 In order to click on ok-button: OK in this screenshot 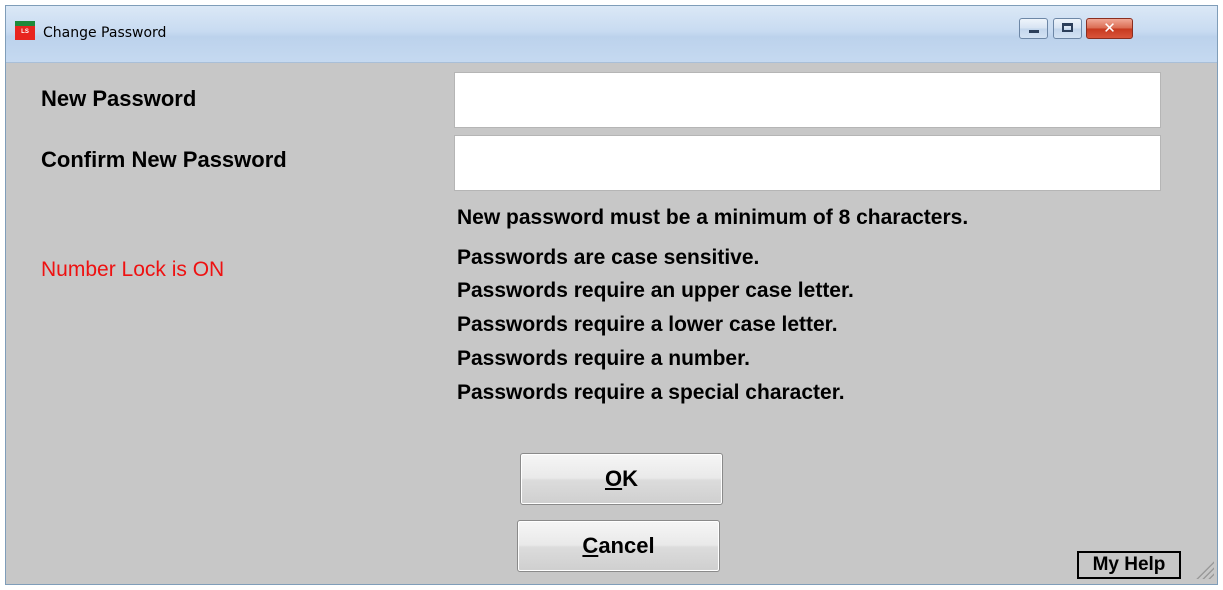, I will do `click(621, 479)`.